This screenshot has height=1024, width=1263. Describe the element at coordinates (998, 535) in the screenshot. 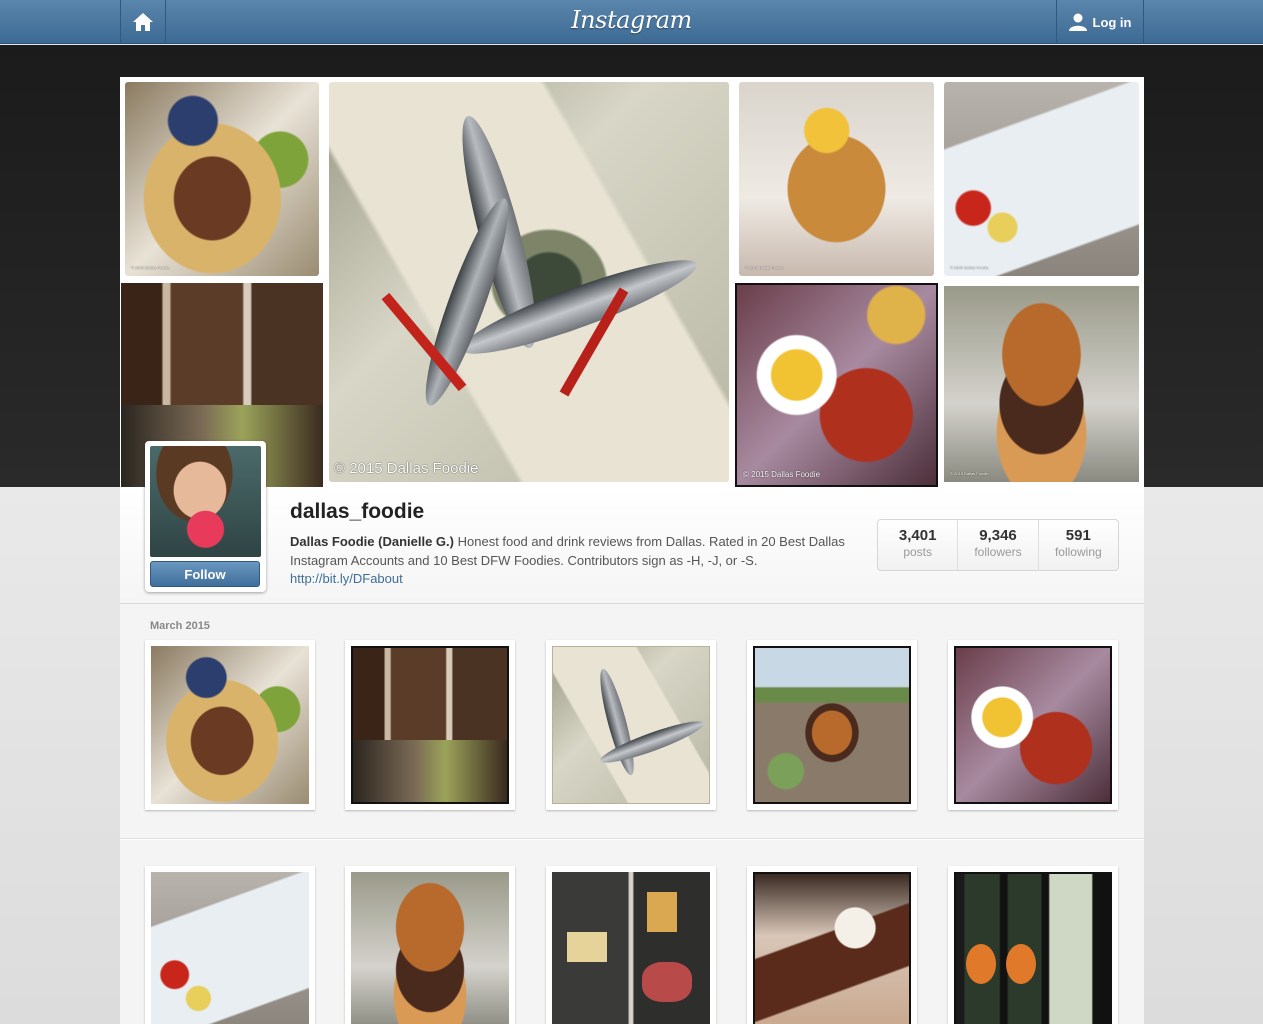

I see `stat-value: 9,346` at that location.